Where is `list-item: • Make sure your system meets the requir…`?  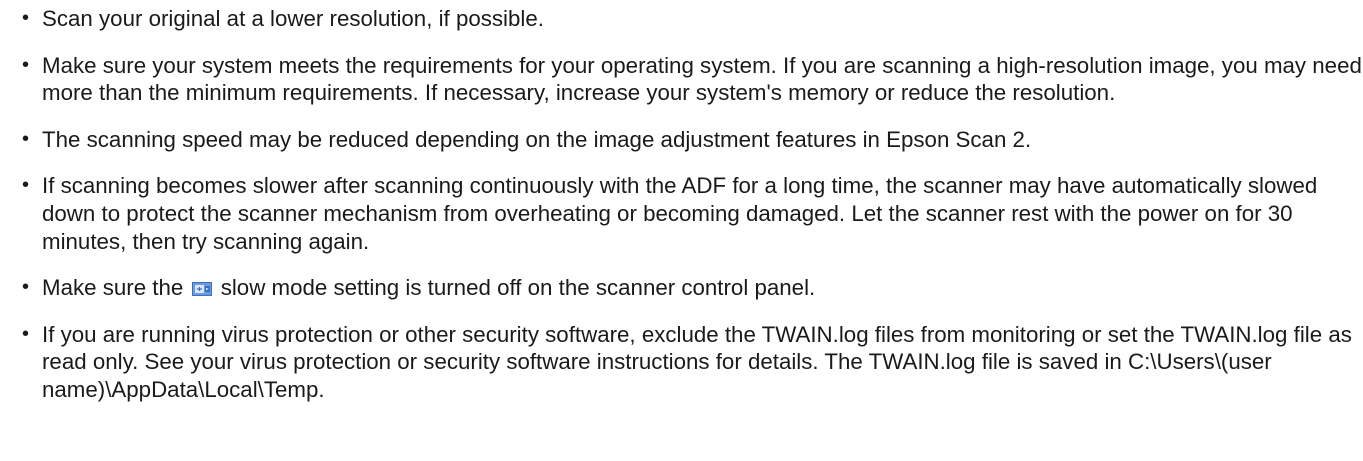 list-item: • Make sure your system meets the requir… is located at coordinates (681, 79).